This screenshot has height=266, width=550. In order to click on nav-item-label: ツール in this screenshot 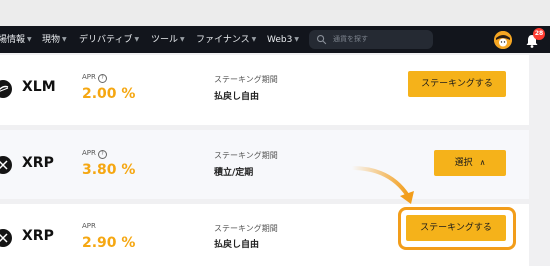, I will do `click(165, 40)`.